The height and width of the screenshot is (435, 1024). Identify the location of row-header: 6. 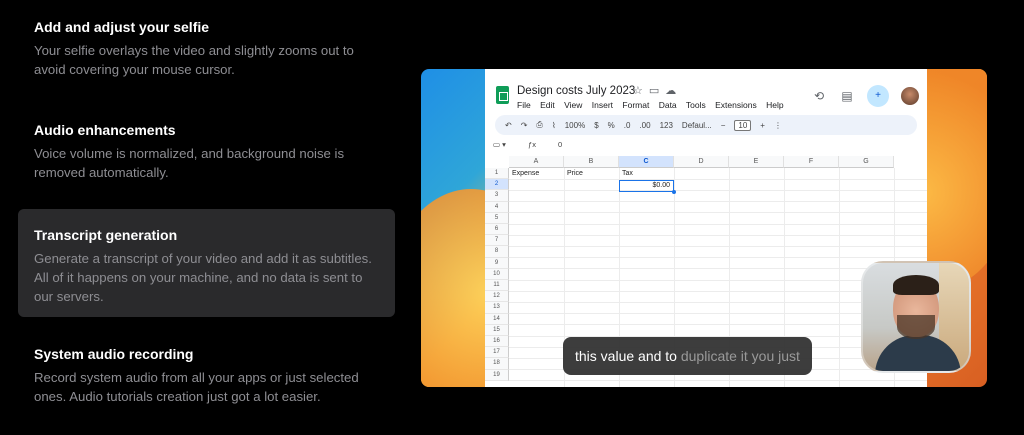
(497, 230).